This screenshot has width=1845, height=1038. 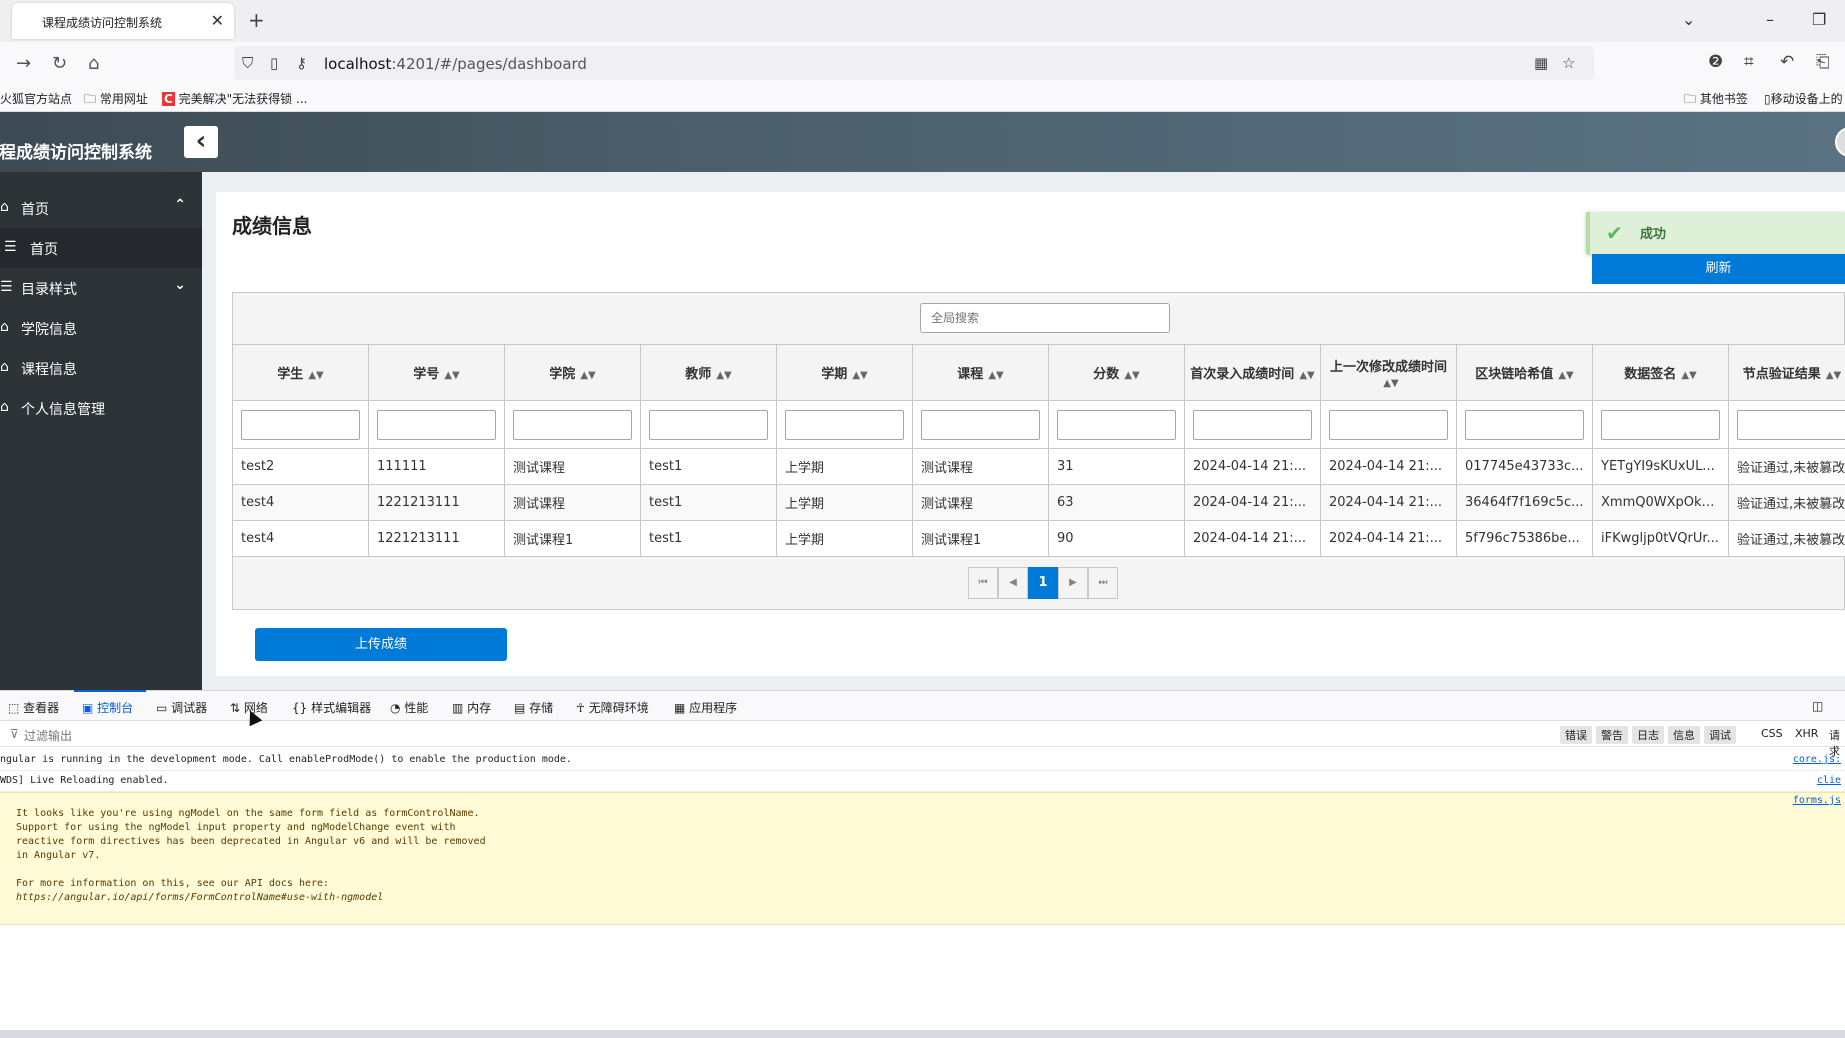 I want to click on global-search-input, so click(x=1045, y=318).